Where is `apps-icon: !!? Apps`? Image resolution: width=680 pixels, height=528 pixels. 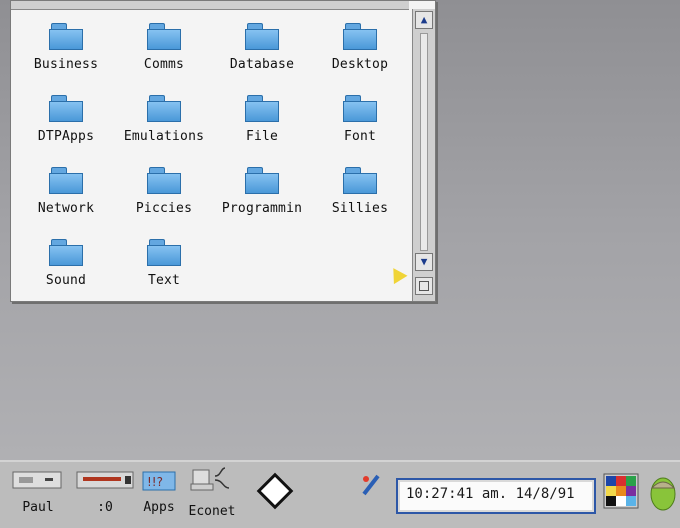 apps-icon: !!? Apps is located at coordinates (159, 490).